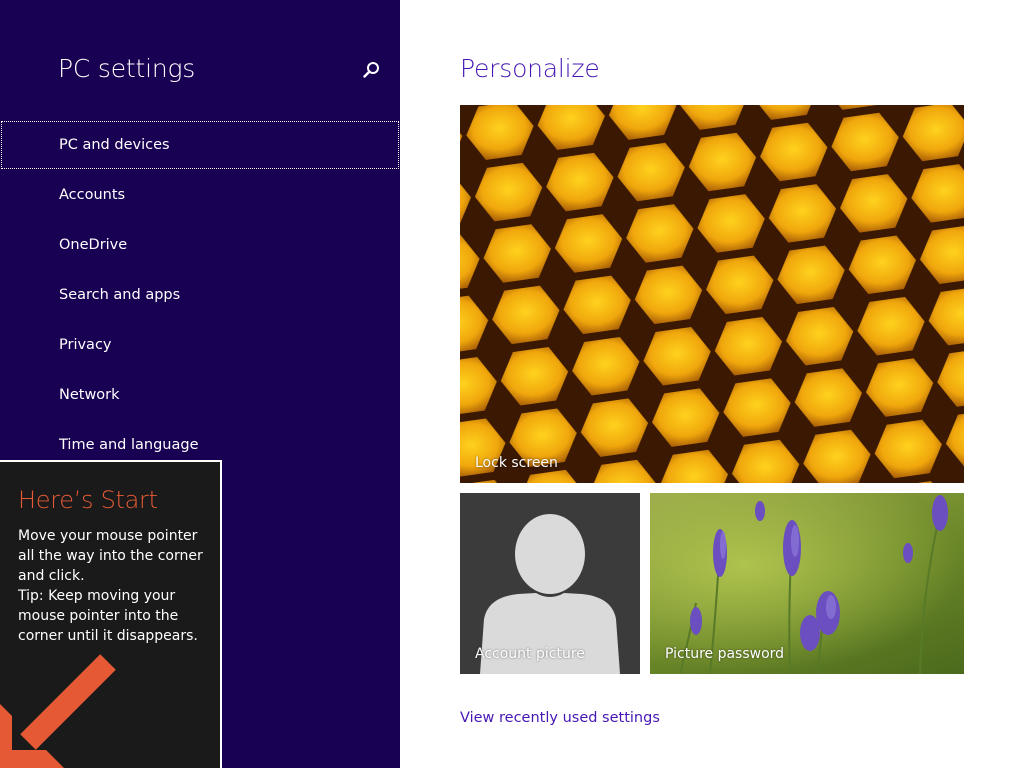  I want to click on nav-item-label: Time and language, so click(129, 445).